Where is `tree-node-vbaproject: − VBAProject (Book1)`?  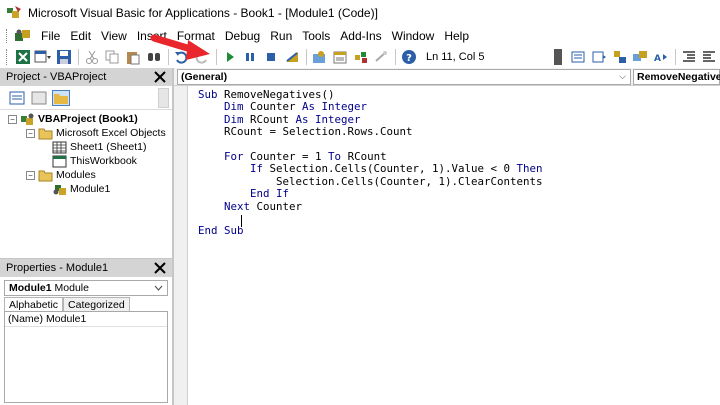
tree-node-vbaproject: − VBAProject (Book1) is located at coordinates (73, 119).